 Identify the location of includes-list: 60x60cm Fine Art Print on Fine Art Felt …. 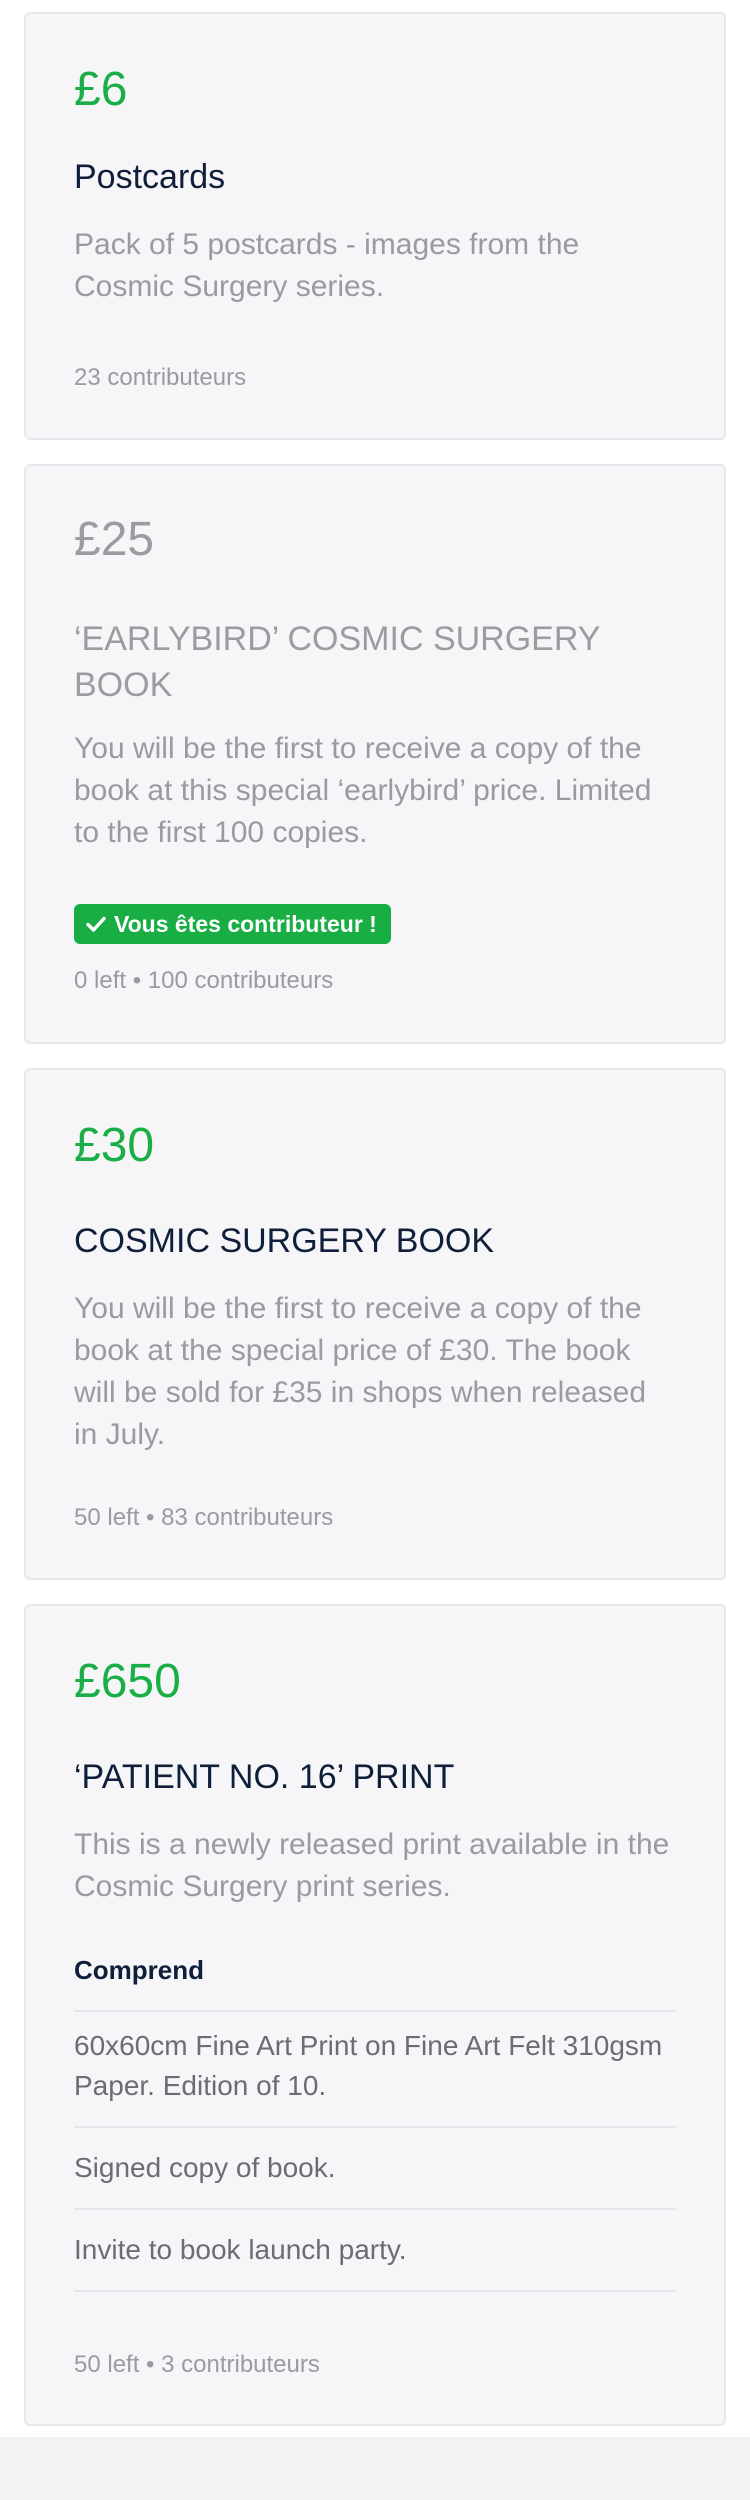
(375, 2151).